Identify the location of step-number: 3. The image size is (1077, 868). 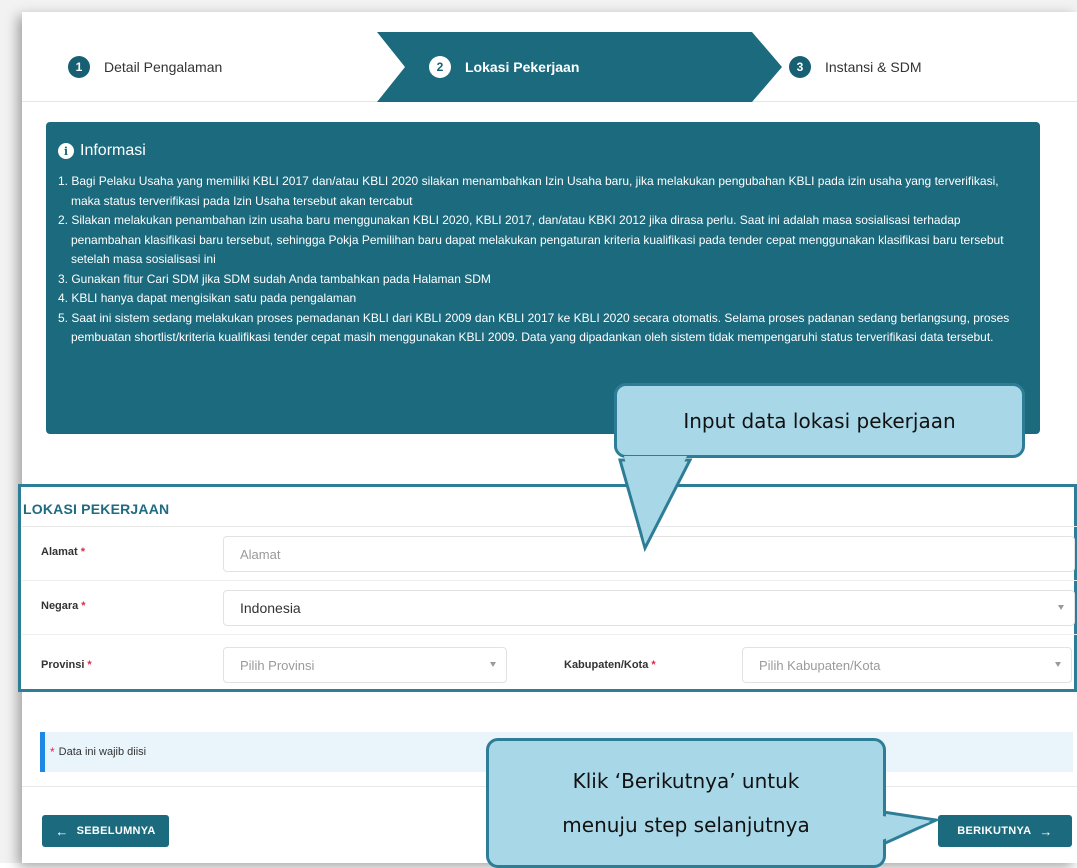
(800, 67).